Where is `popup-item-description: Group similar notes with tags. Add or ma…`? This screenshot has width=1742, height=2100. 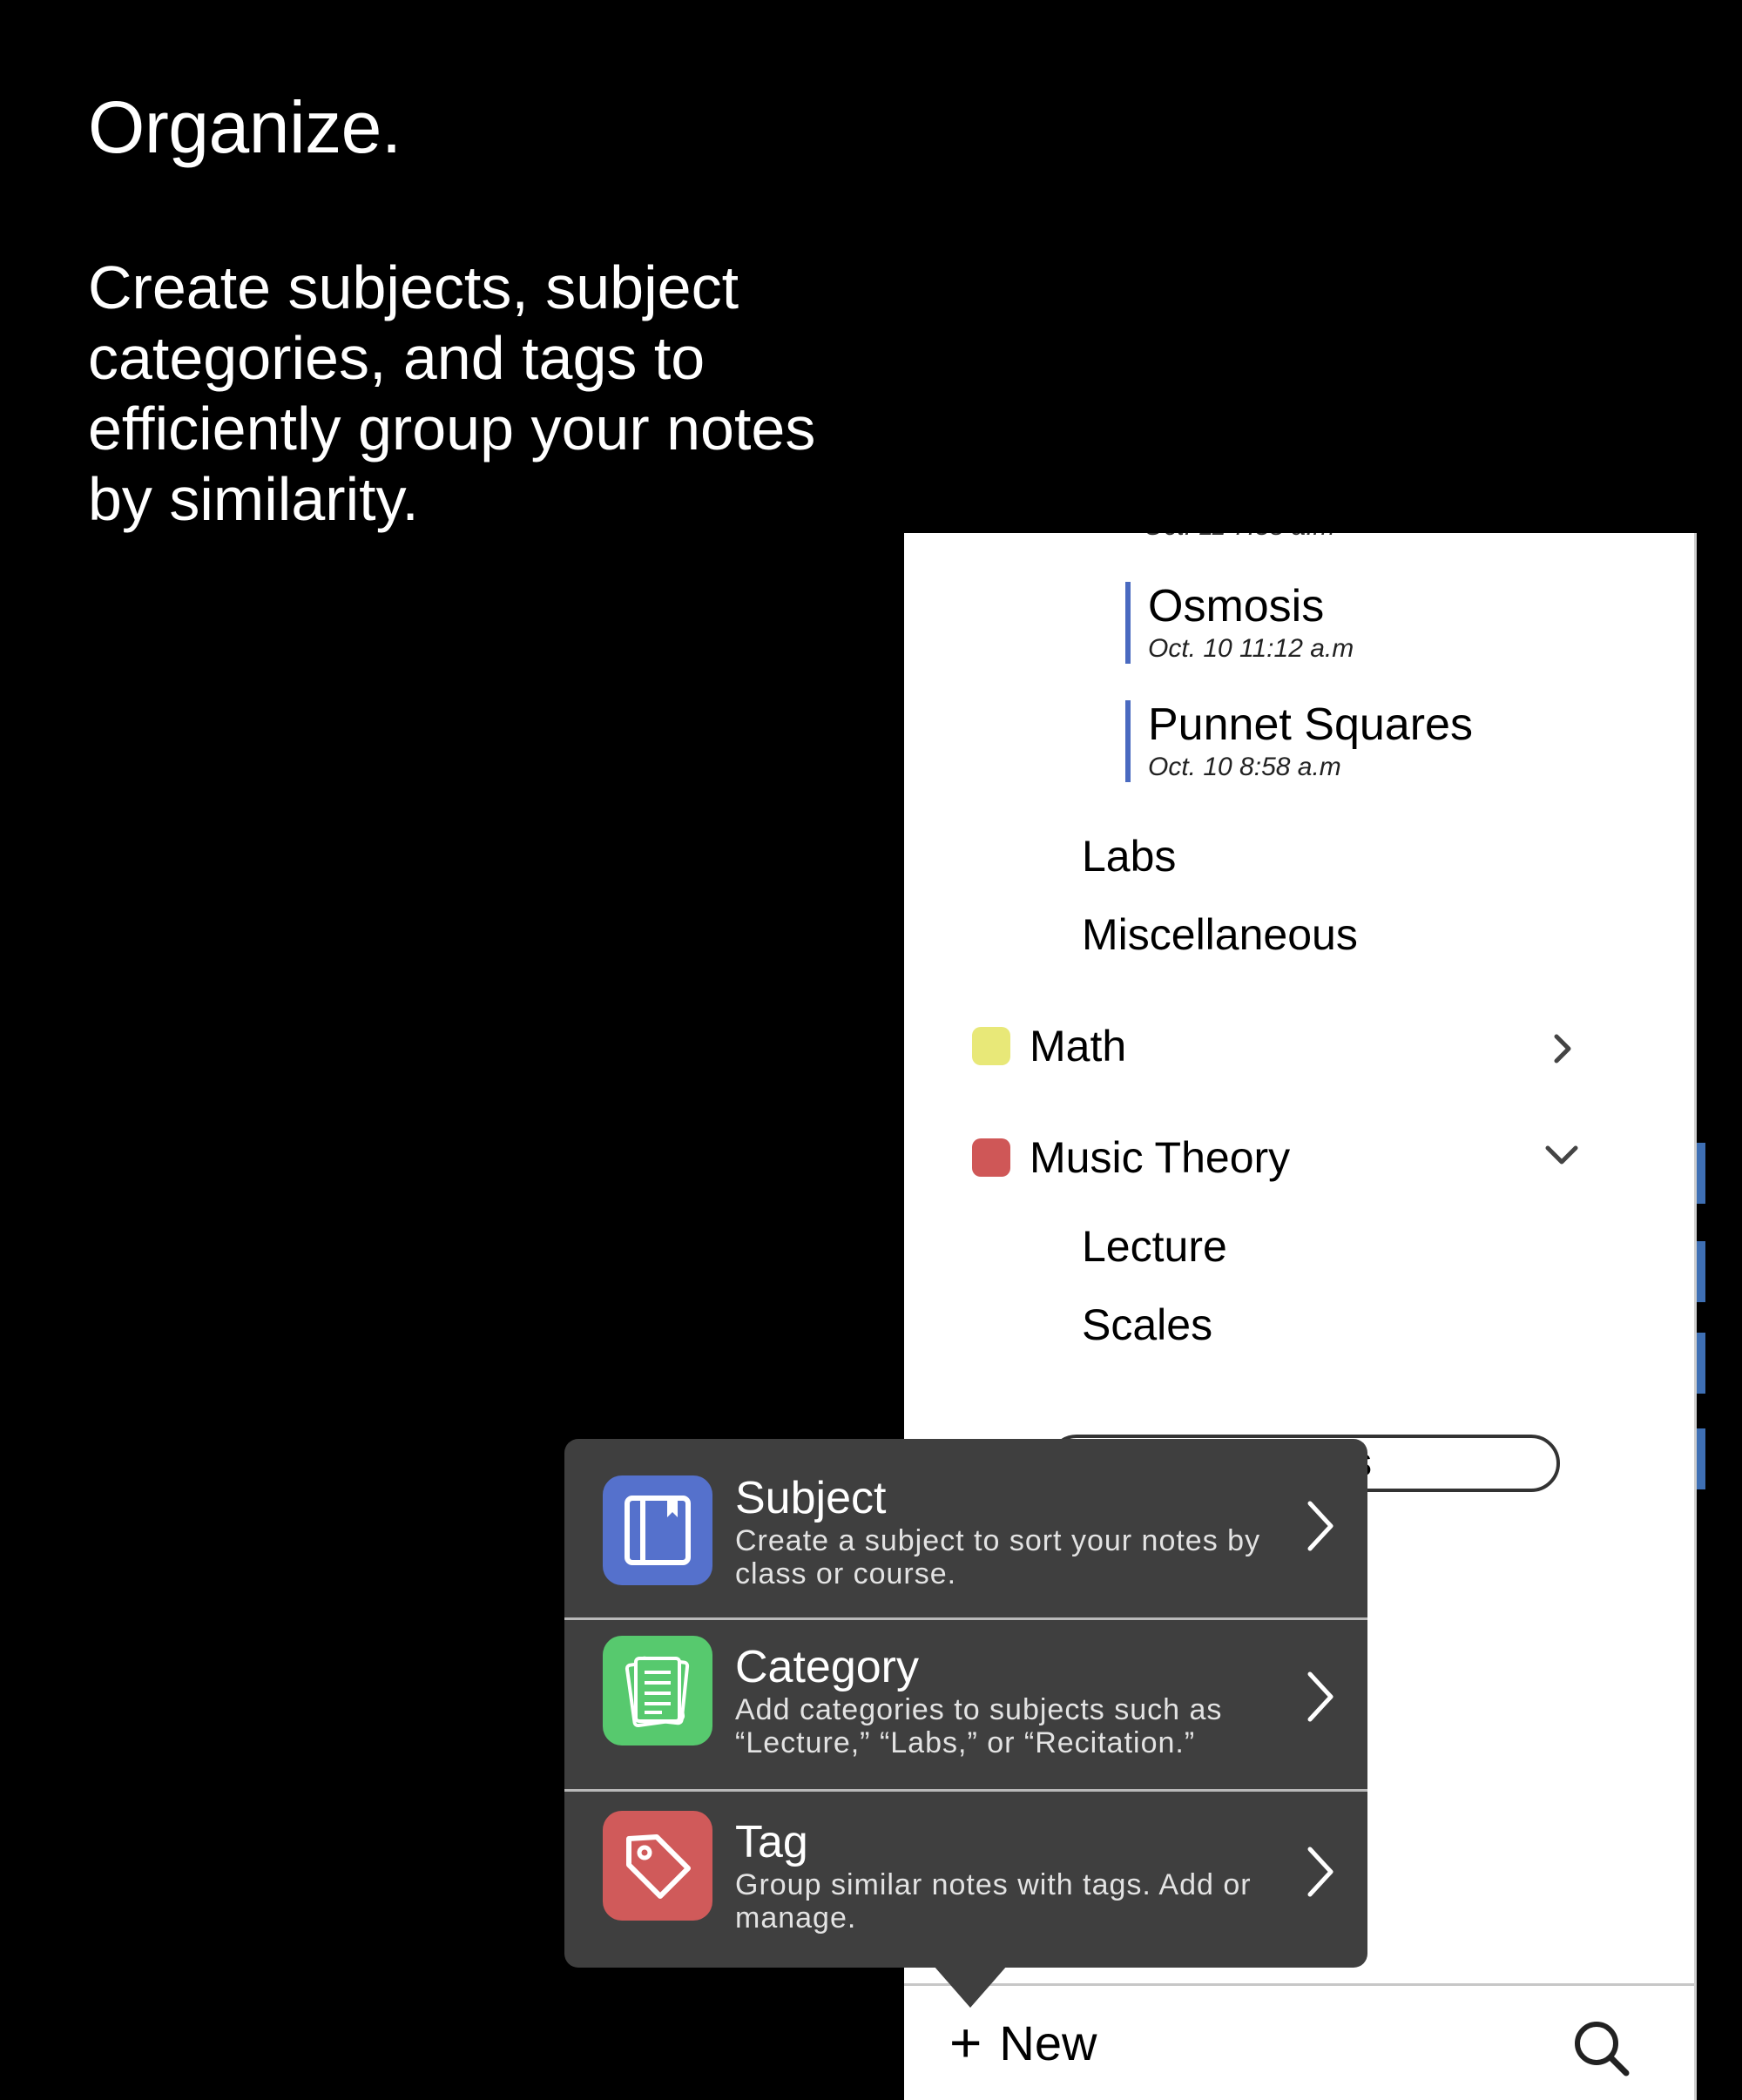 popup-item-description: Group similar notes with tags. Add or ma… is located at coordinates (993, 1901).